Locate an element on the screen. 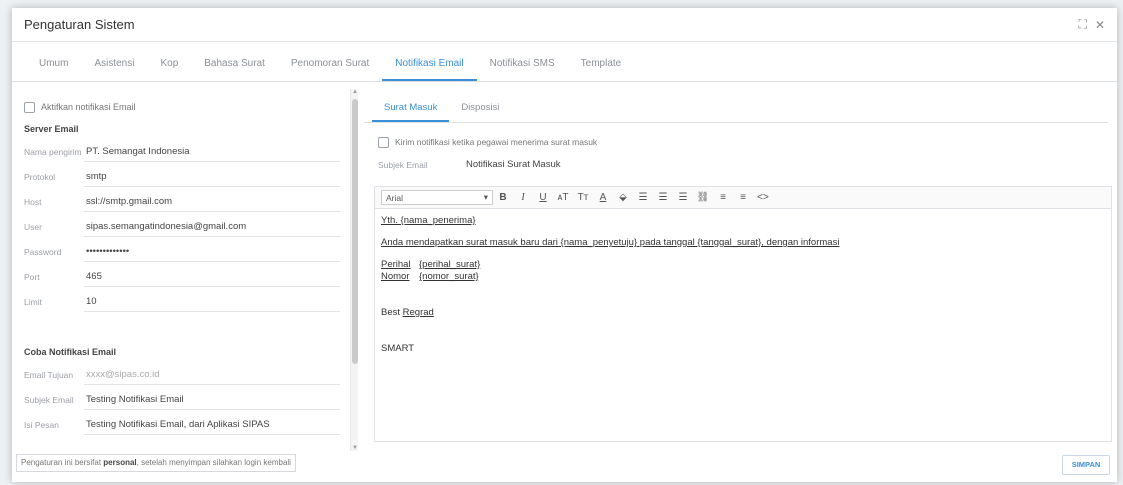 The width and height of the screenshot is (1123, 485). field-row: Host ssl://smtp.gmail.com is located at coordinates (185, 201).